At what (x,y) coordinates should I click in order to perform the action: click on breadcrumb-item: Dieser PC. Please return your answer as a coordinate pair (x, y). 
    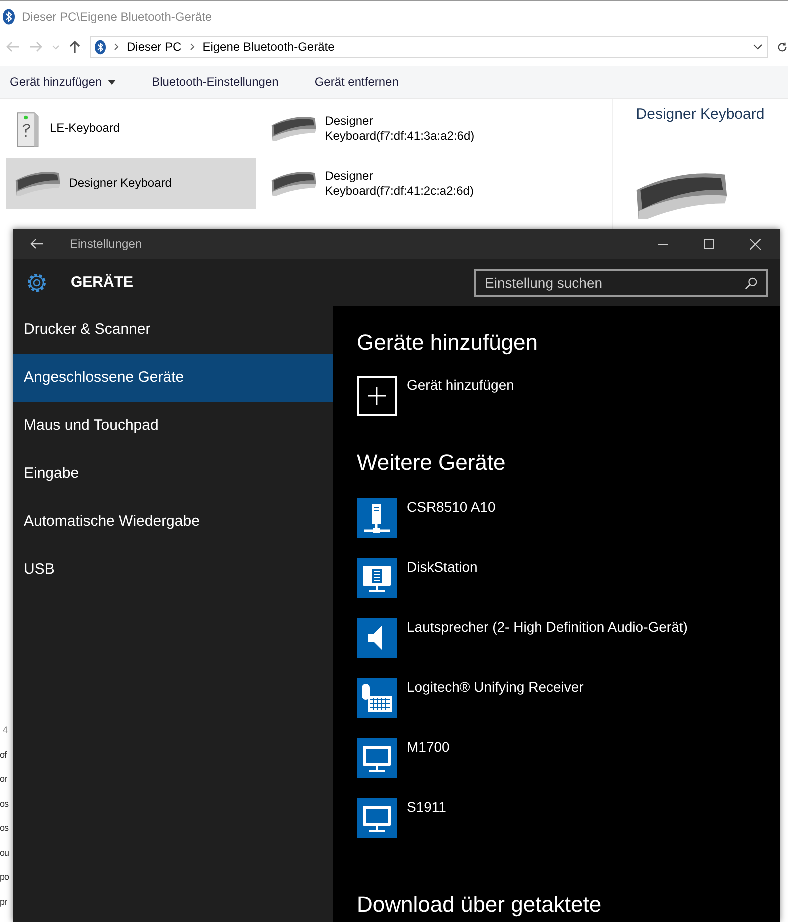
    Looking at the image, I should click on (154, 47).